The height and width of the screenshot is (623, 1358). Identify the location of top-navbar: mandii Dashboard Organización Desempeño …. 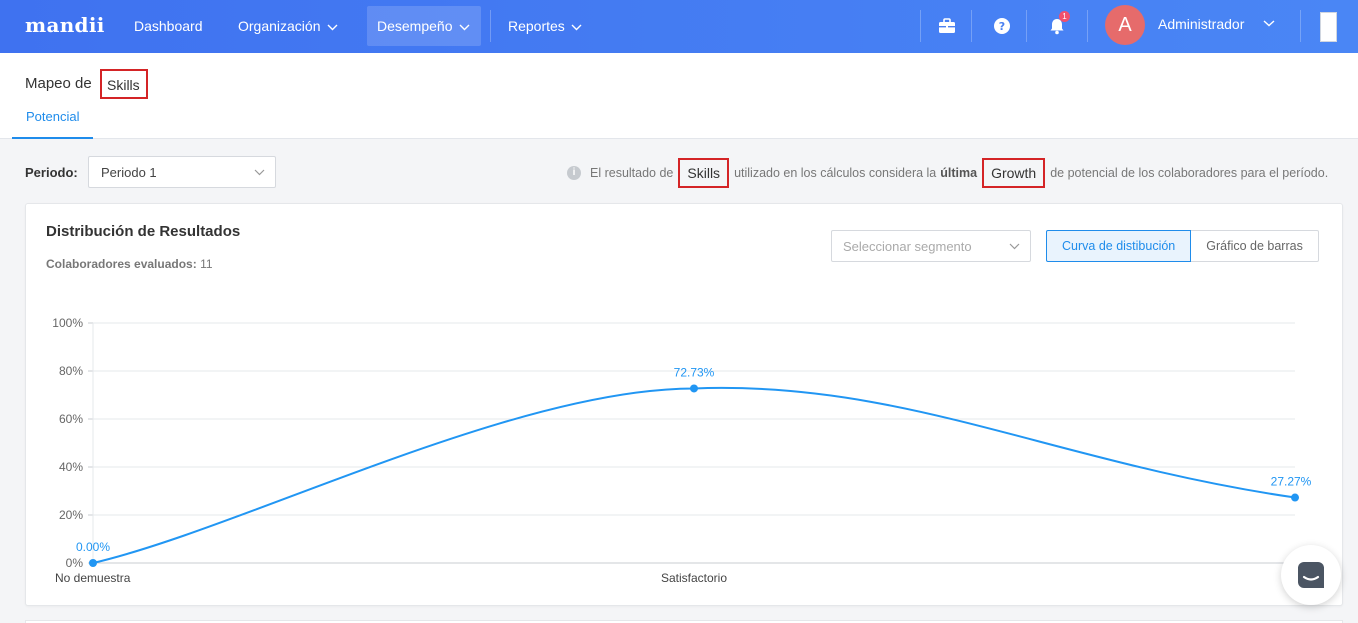
(679, 26).